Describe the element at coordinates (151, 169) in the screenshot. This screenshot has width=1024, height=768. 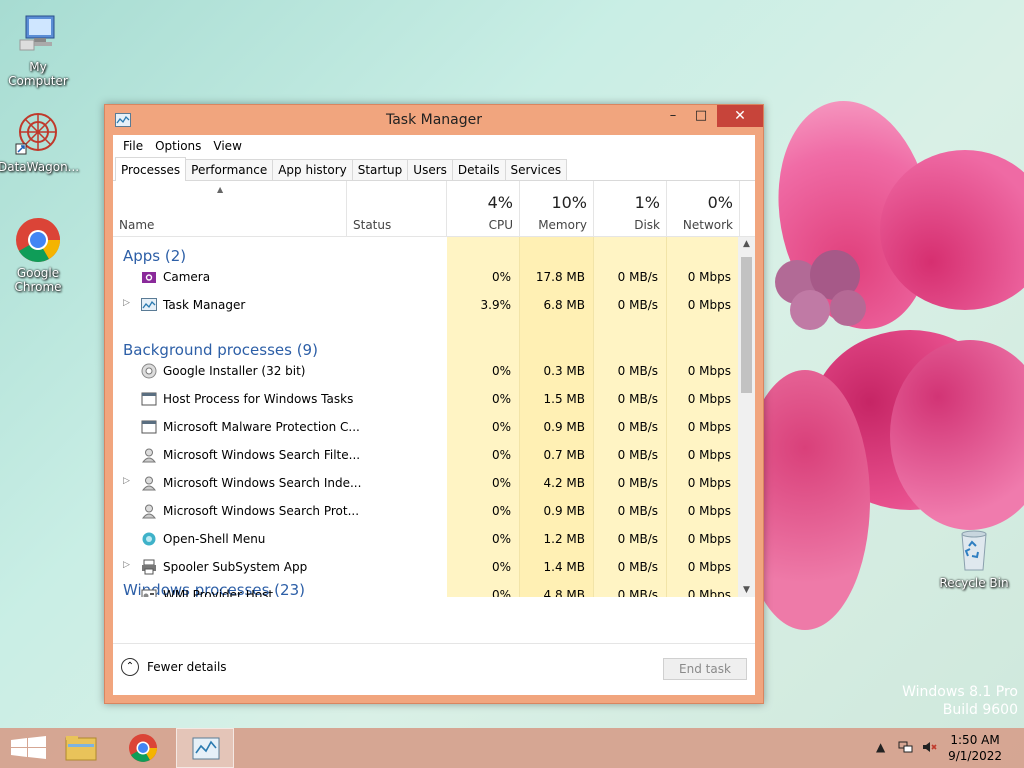
I see `tab-processes: Processes` at that location.